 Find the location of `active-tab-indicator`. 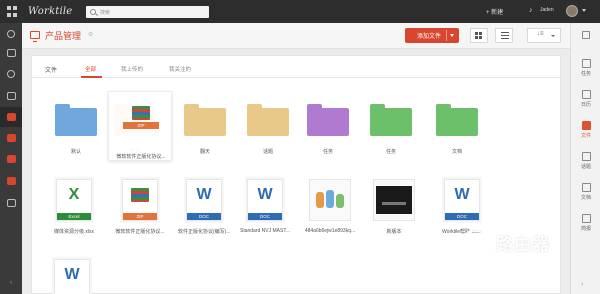

active-tab-indicator is located at coordinates (91, 77).